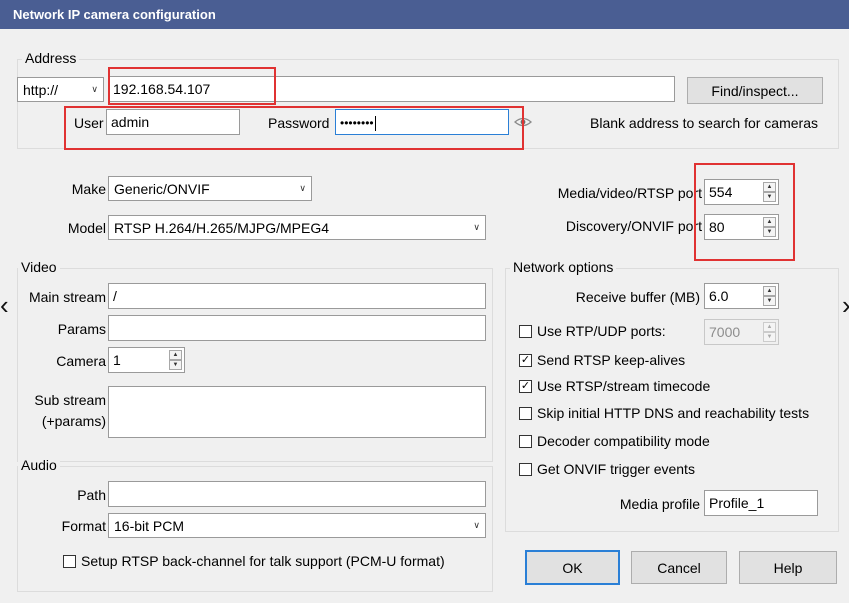  Describe the element at coordinates (297, 296) in the screenshot. I see `main-stream-input` at that location.